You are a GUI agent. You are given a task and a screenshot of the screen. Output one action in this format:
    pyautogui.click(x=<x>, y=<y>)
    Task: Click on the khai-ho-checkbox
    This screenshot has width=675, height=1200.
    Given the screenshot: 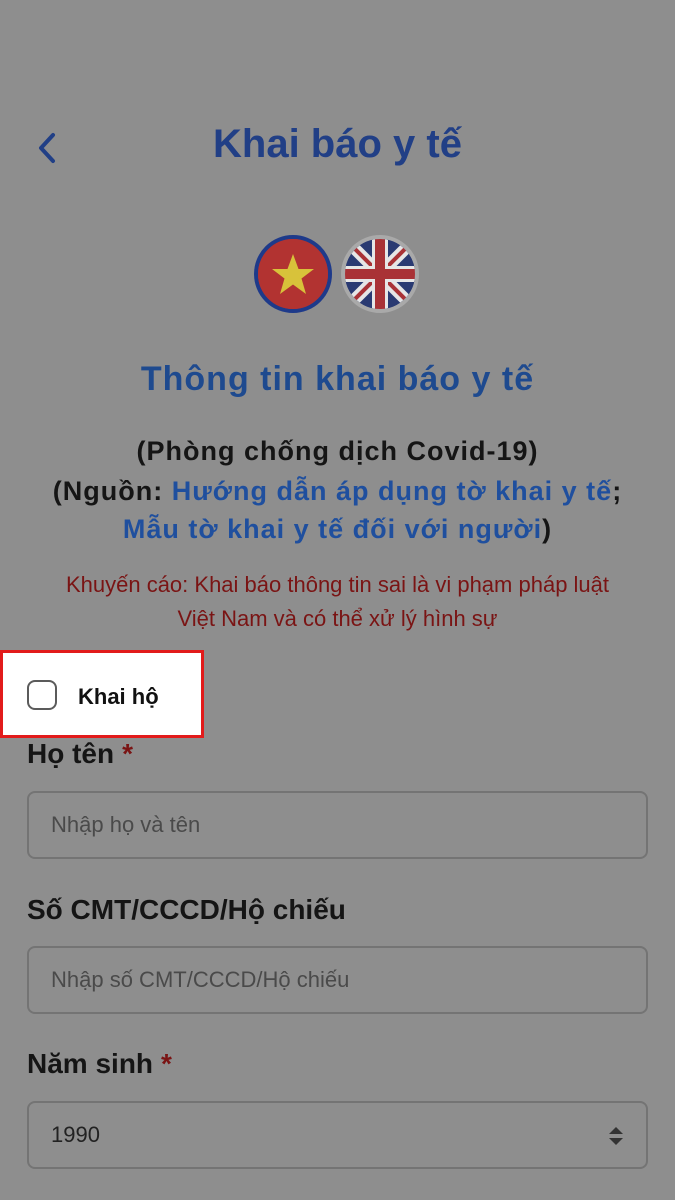 What is the action you would take?
    pyautogui.click(x=42, y=695)
    